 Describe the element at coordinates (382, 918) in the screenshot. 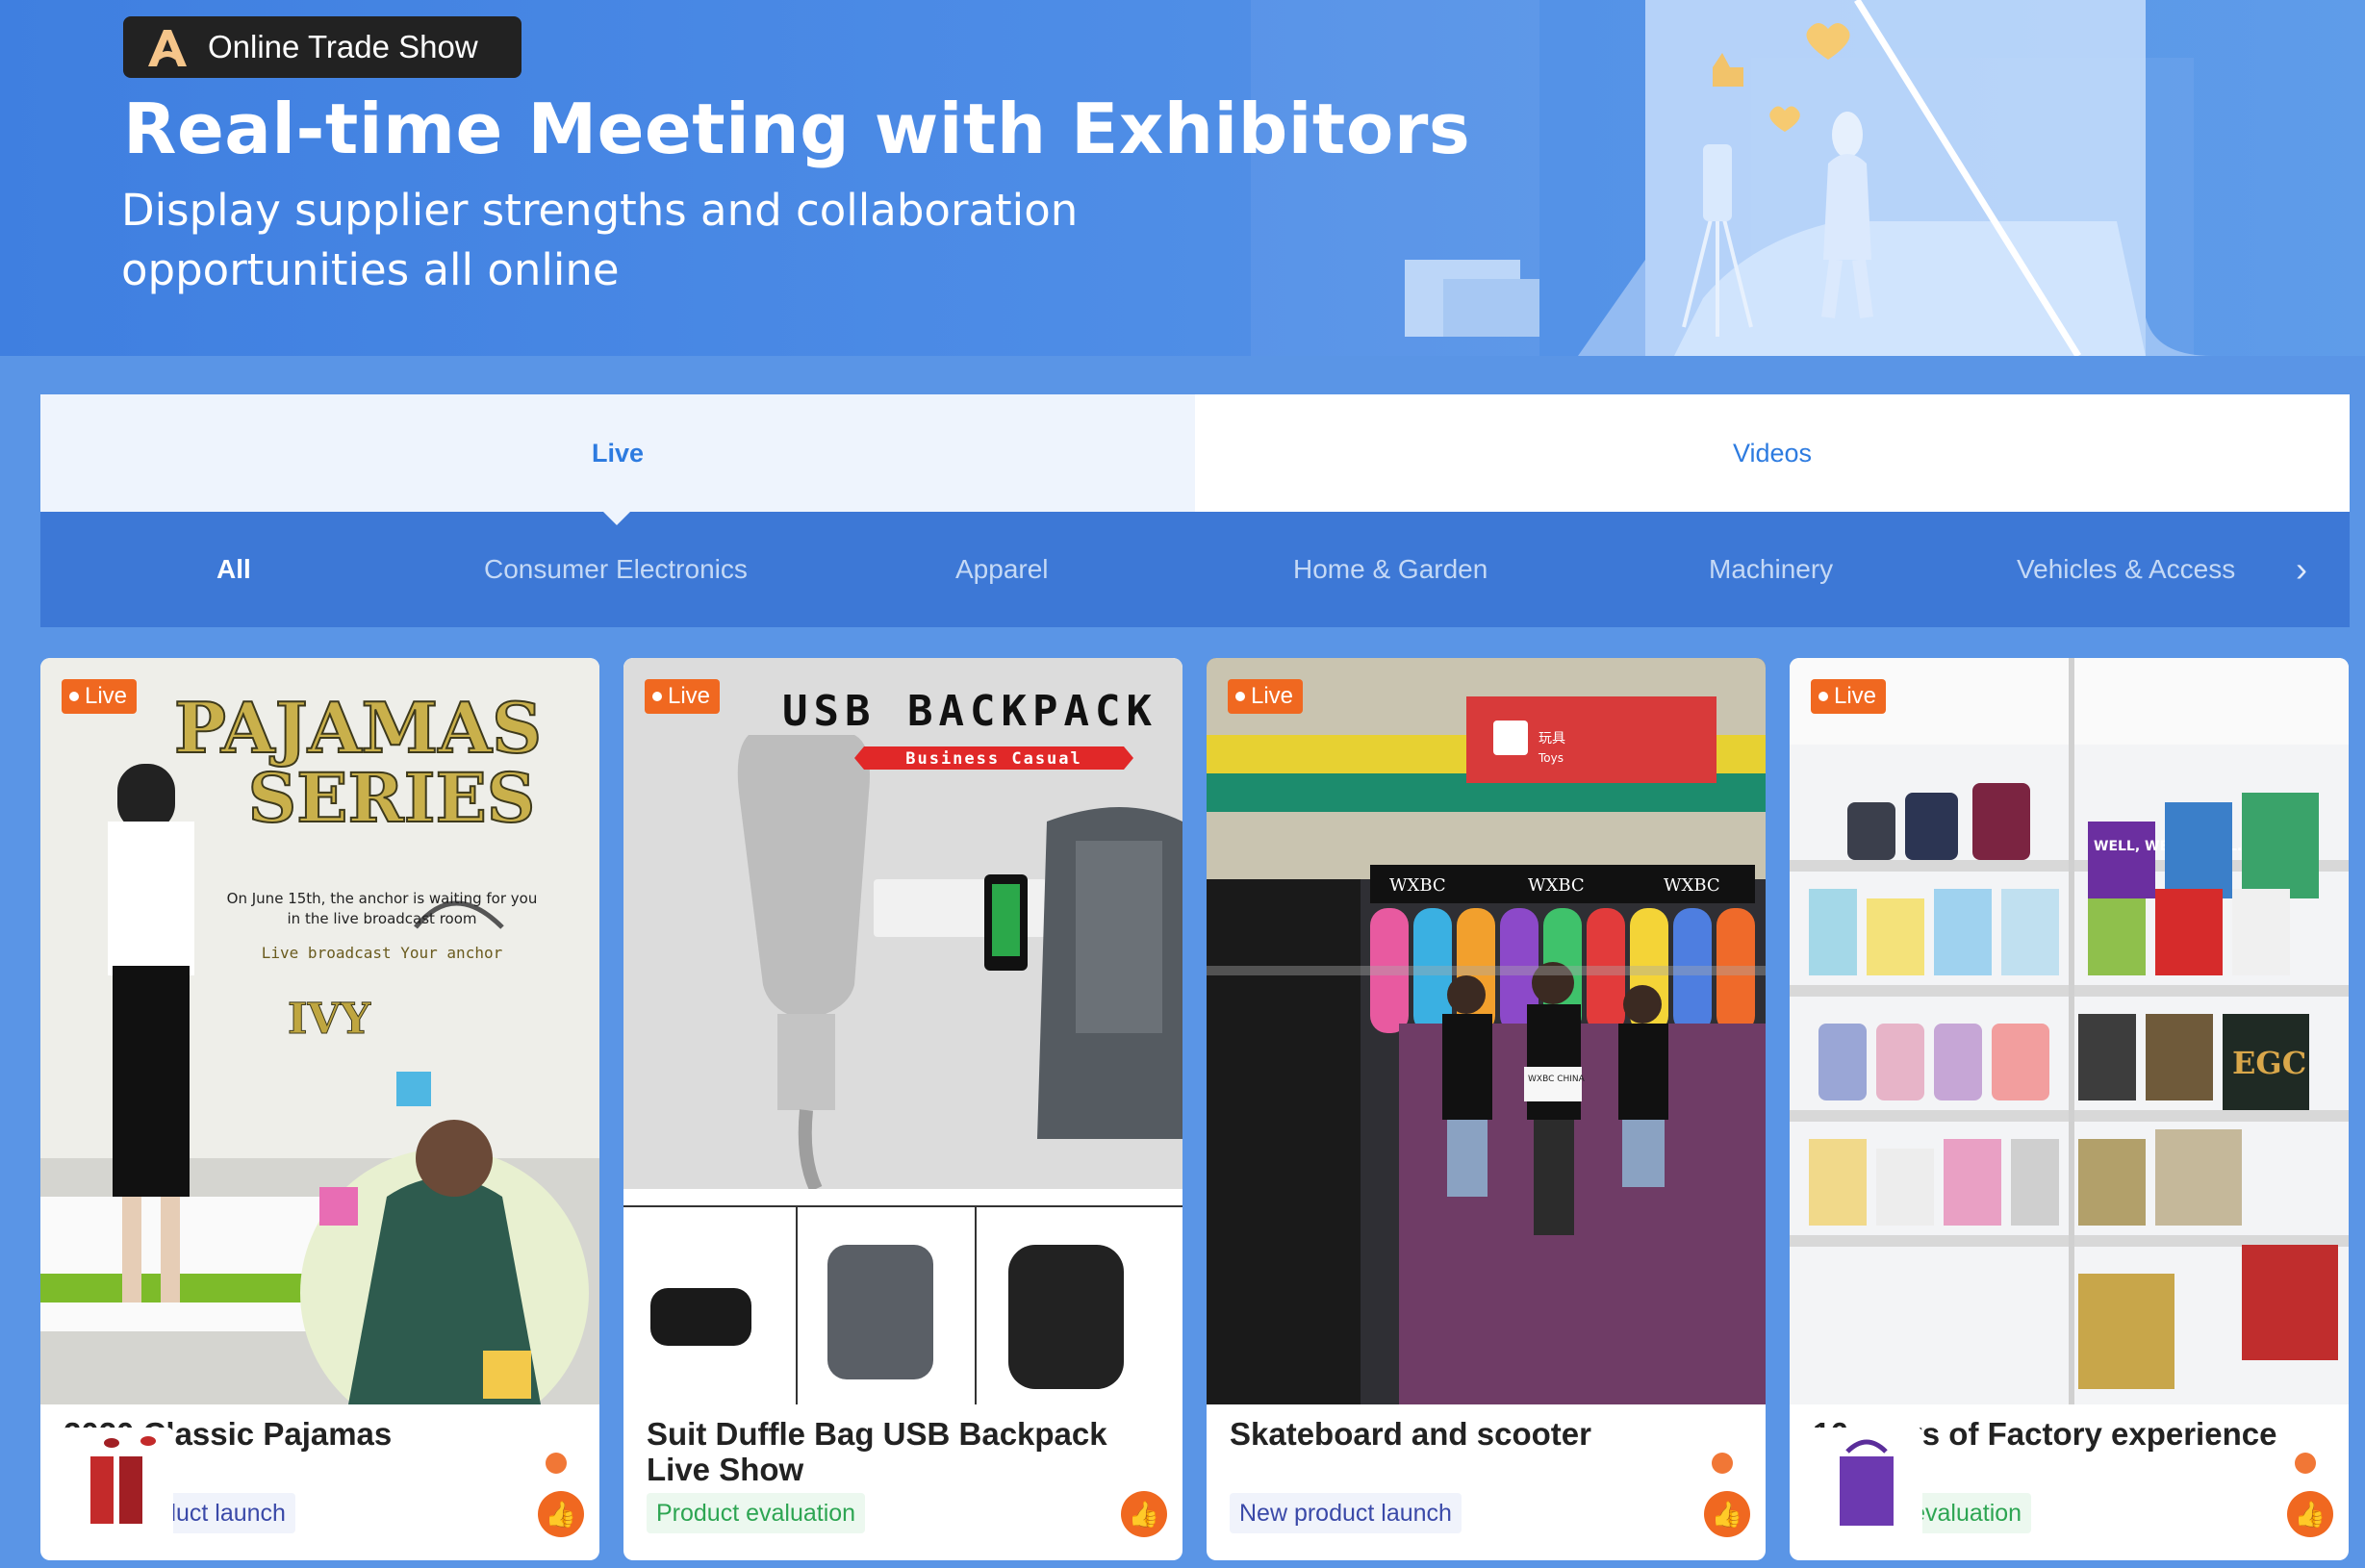

I see `svg-text: in the live broadcast room` at that location.